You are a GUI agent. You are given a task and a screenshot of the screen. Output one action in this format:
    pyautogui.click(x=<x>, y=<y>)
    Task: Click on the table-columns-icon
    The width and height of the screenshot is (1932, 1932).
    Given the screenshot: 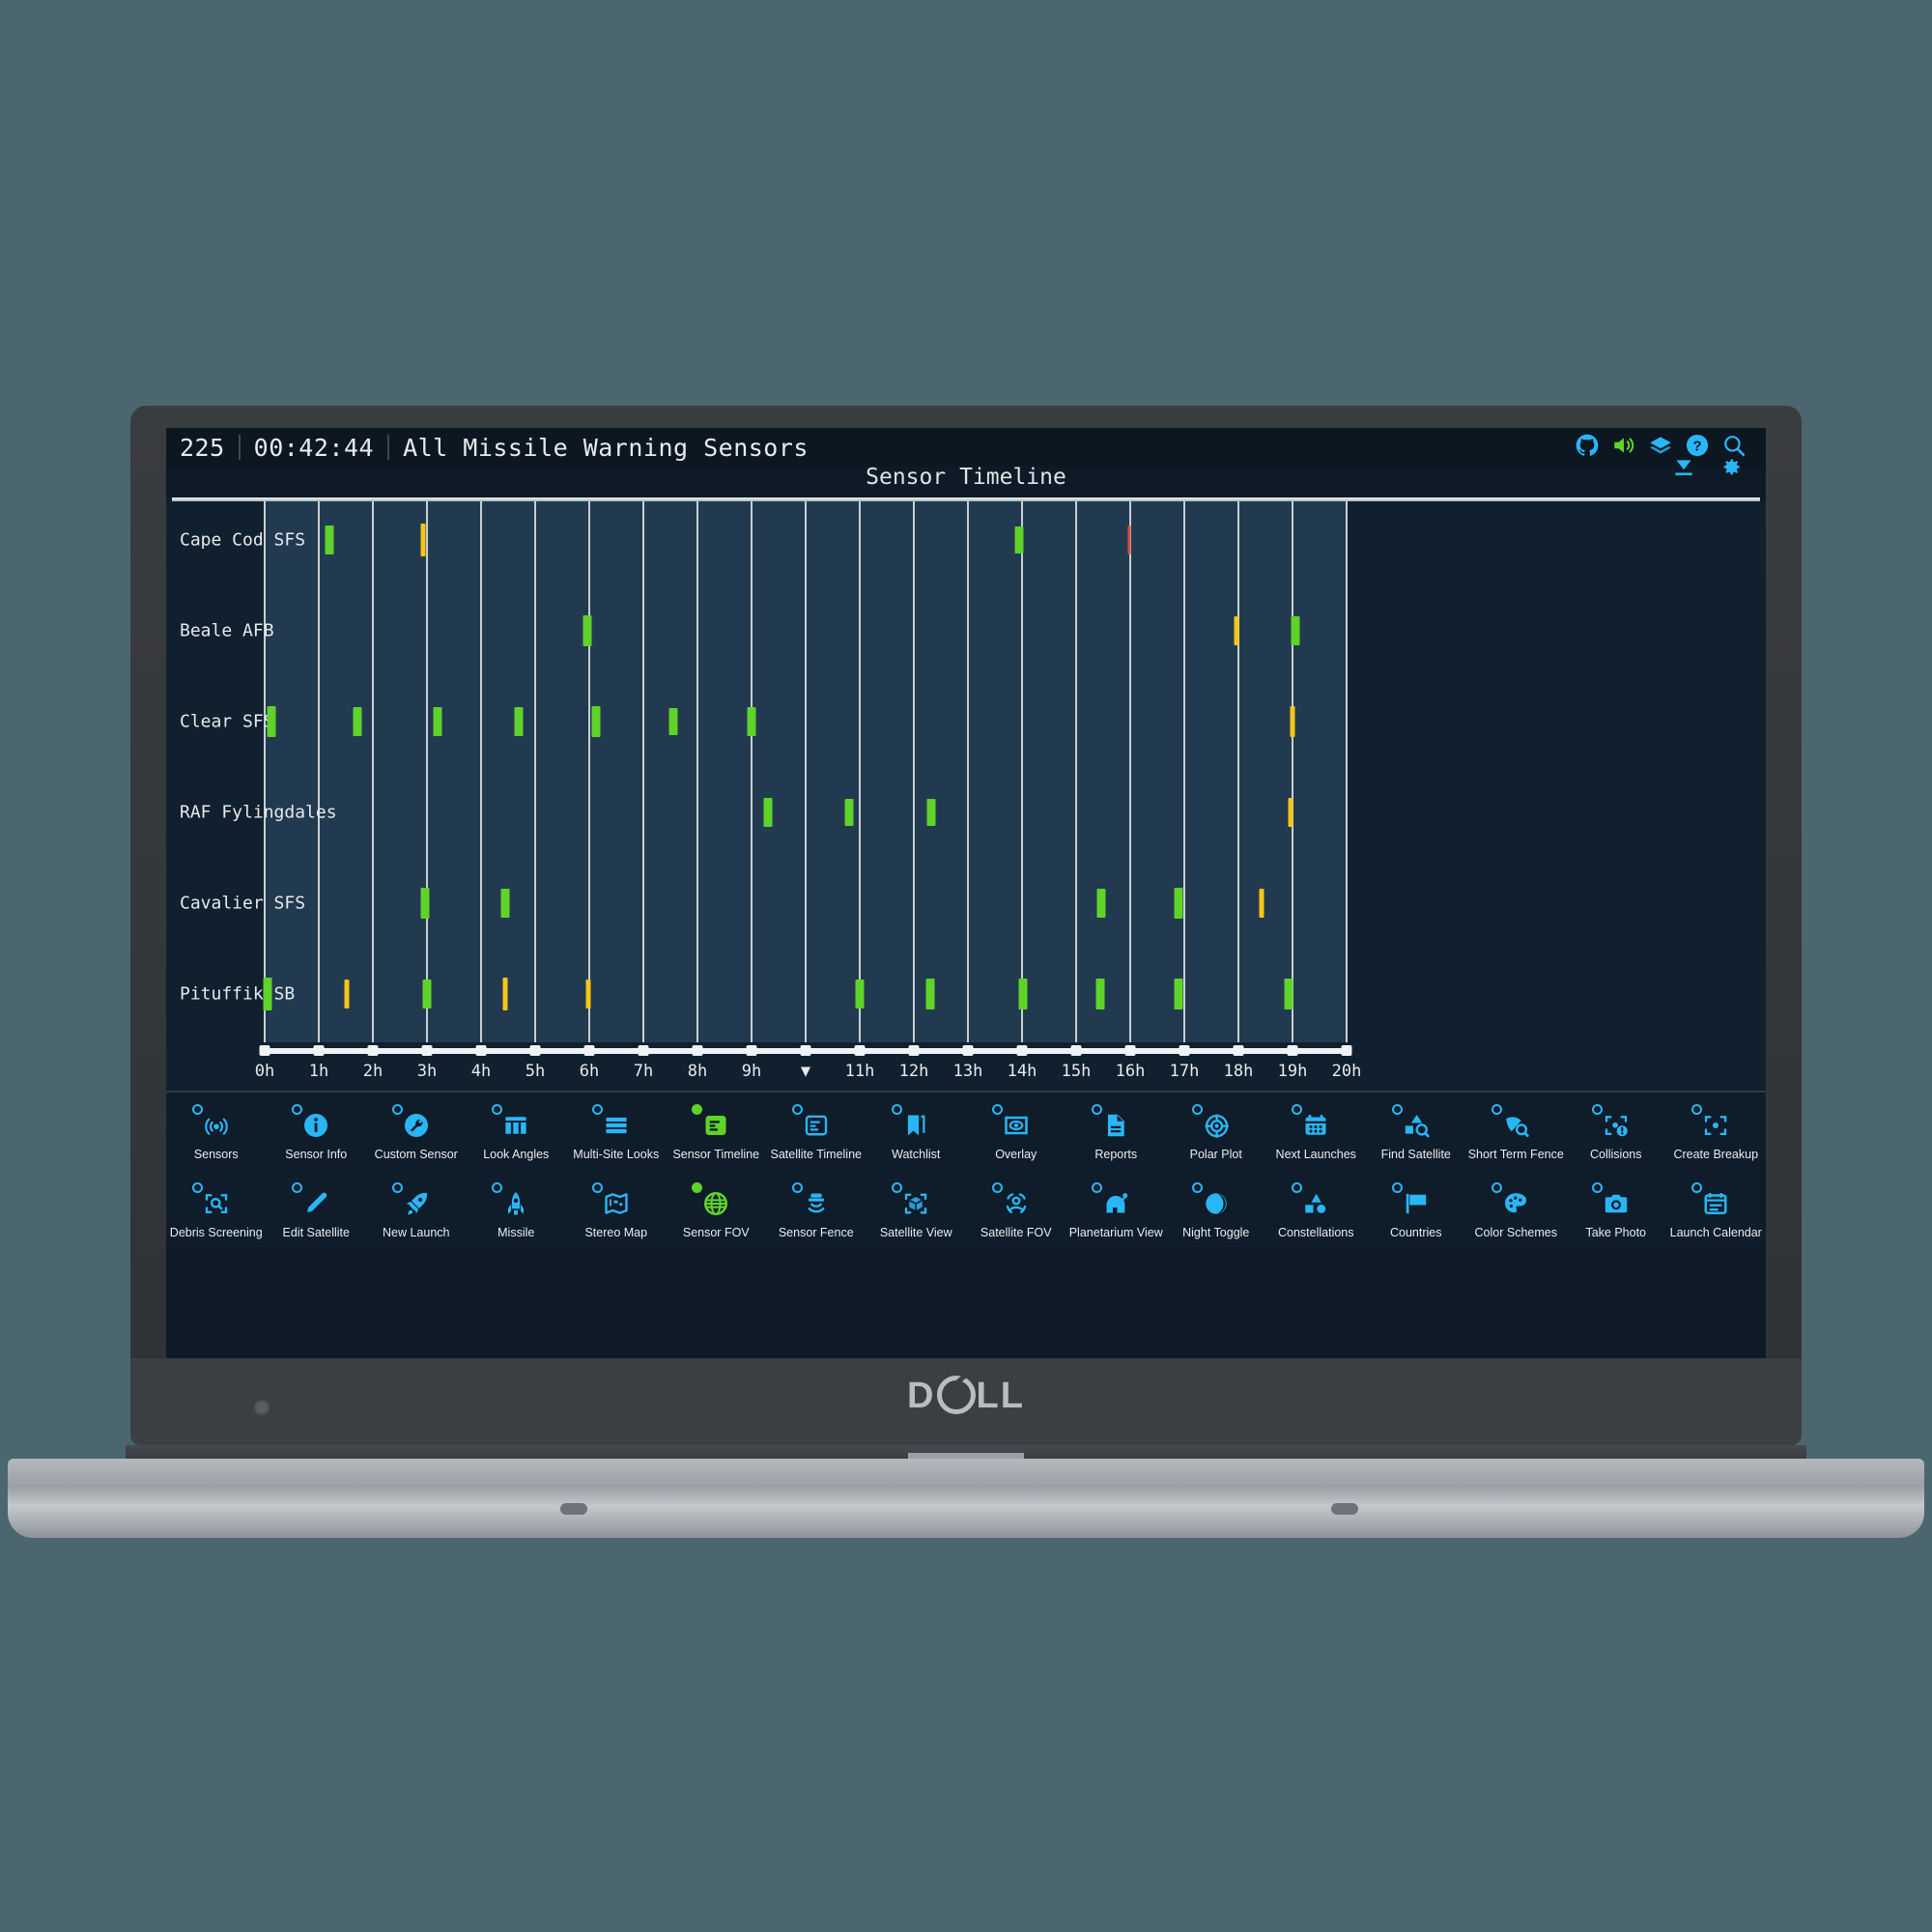 What is the action you would take?
    pyautogui.click(x=515, y=1124)
    